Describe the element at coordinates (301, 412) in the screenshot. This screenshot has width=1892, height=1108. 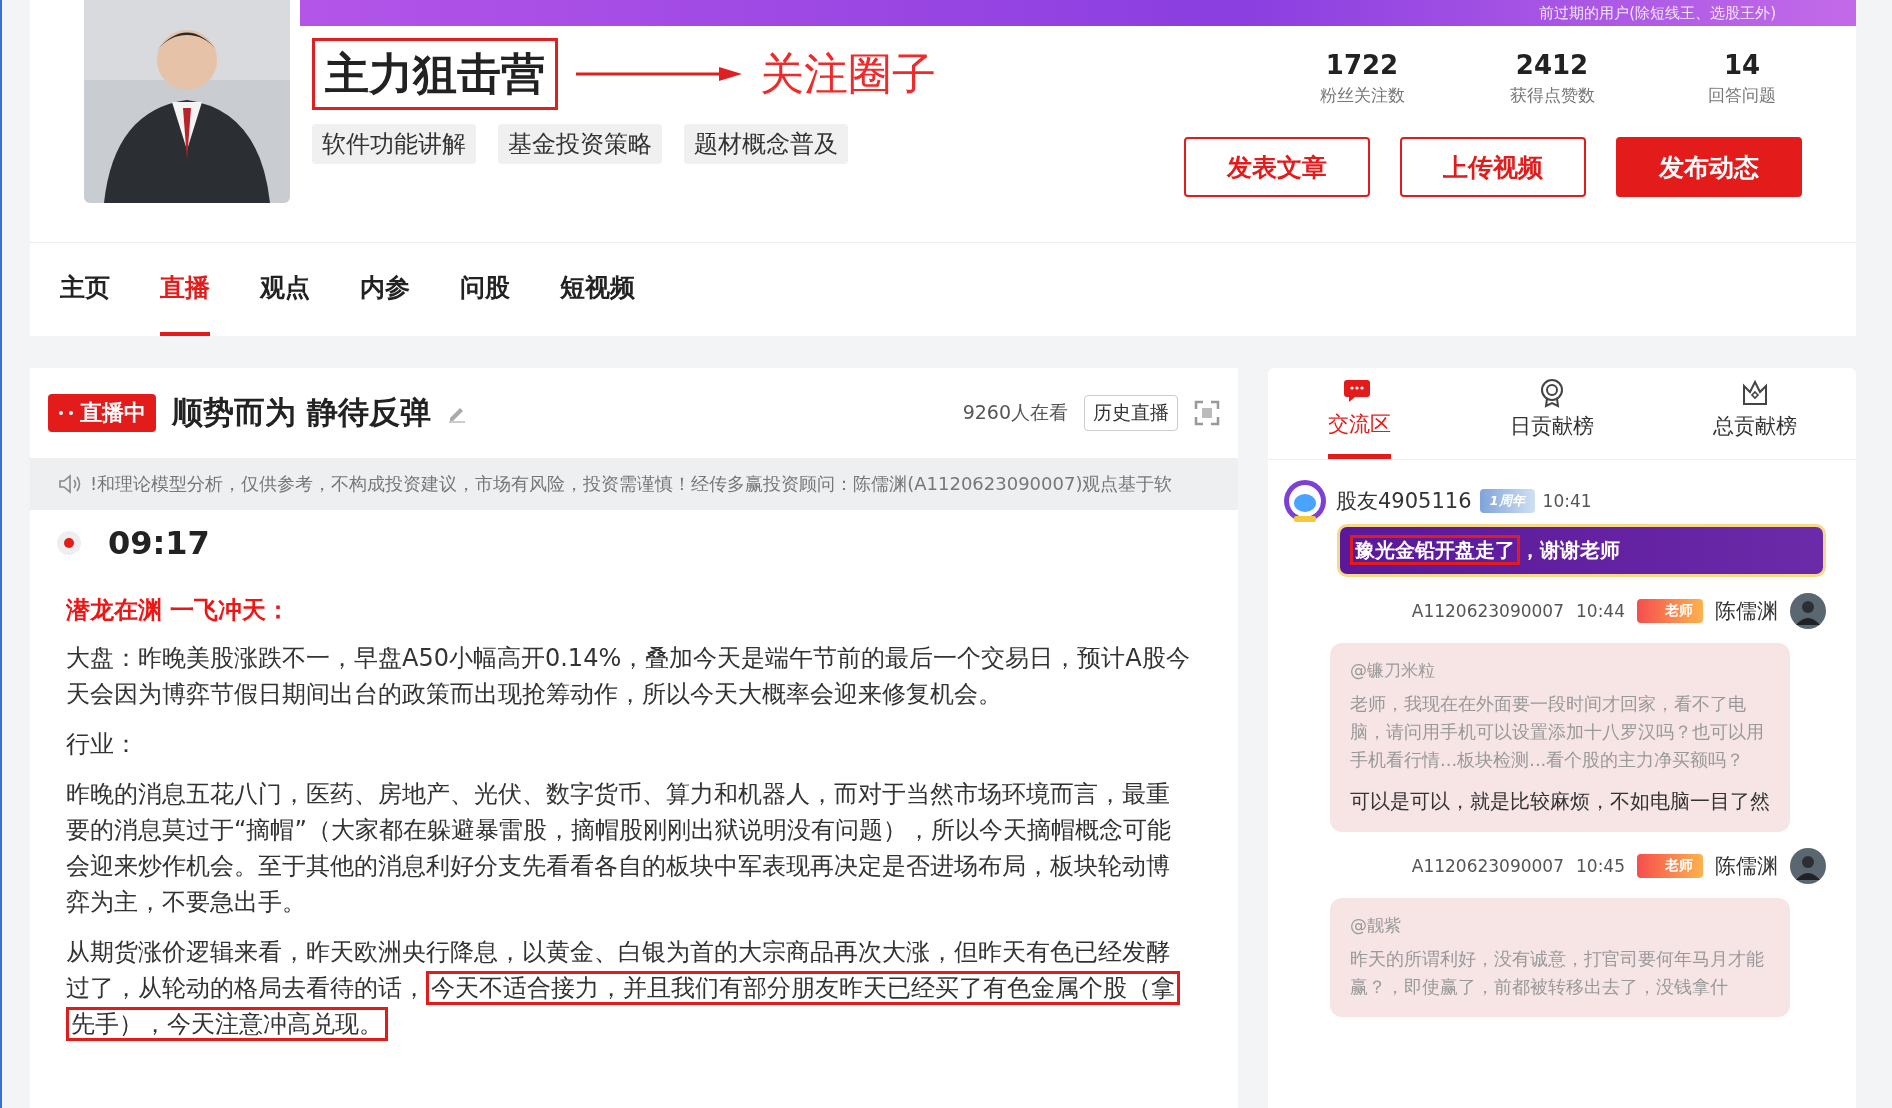
I see `live-title: 顺势而为 静待反弹` at that location.